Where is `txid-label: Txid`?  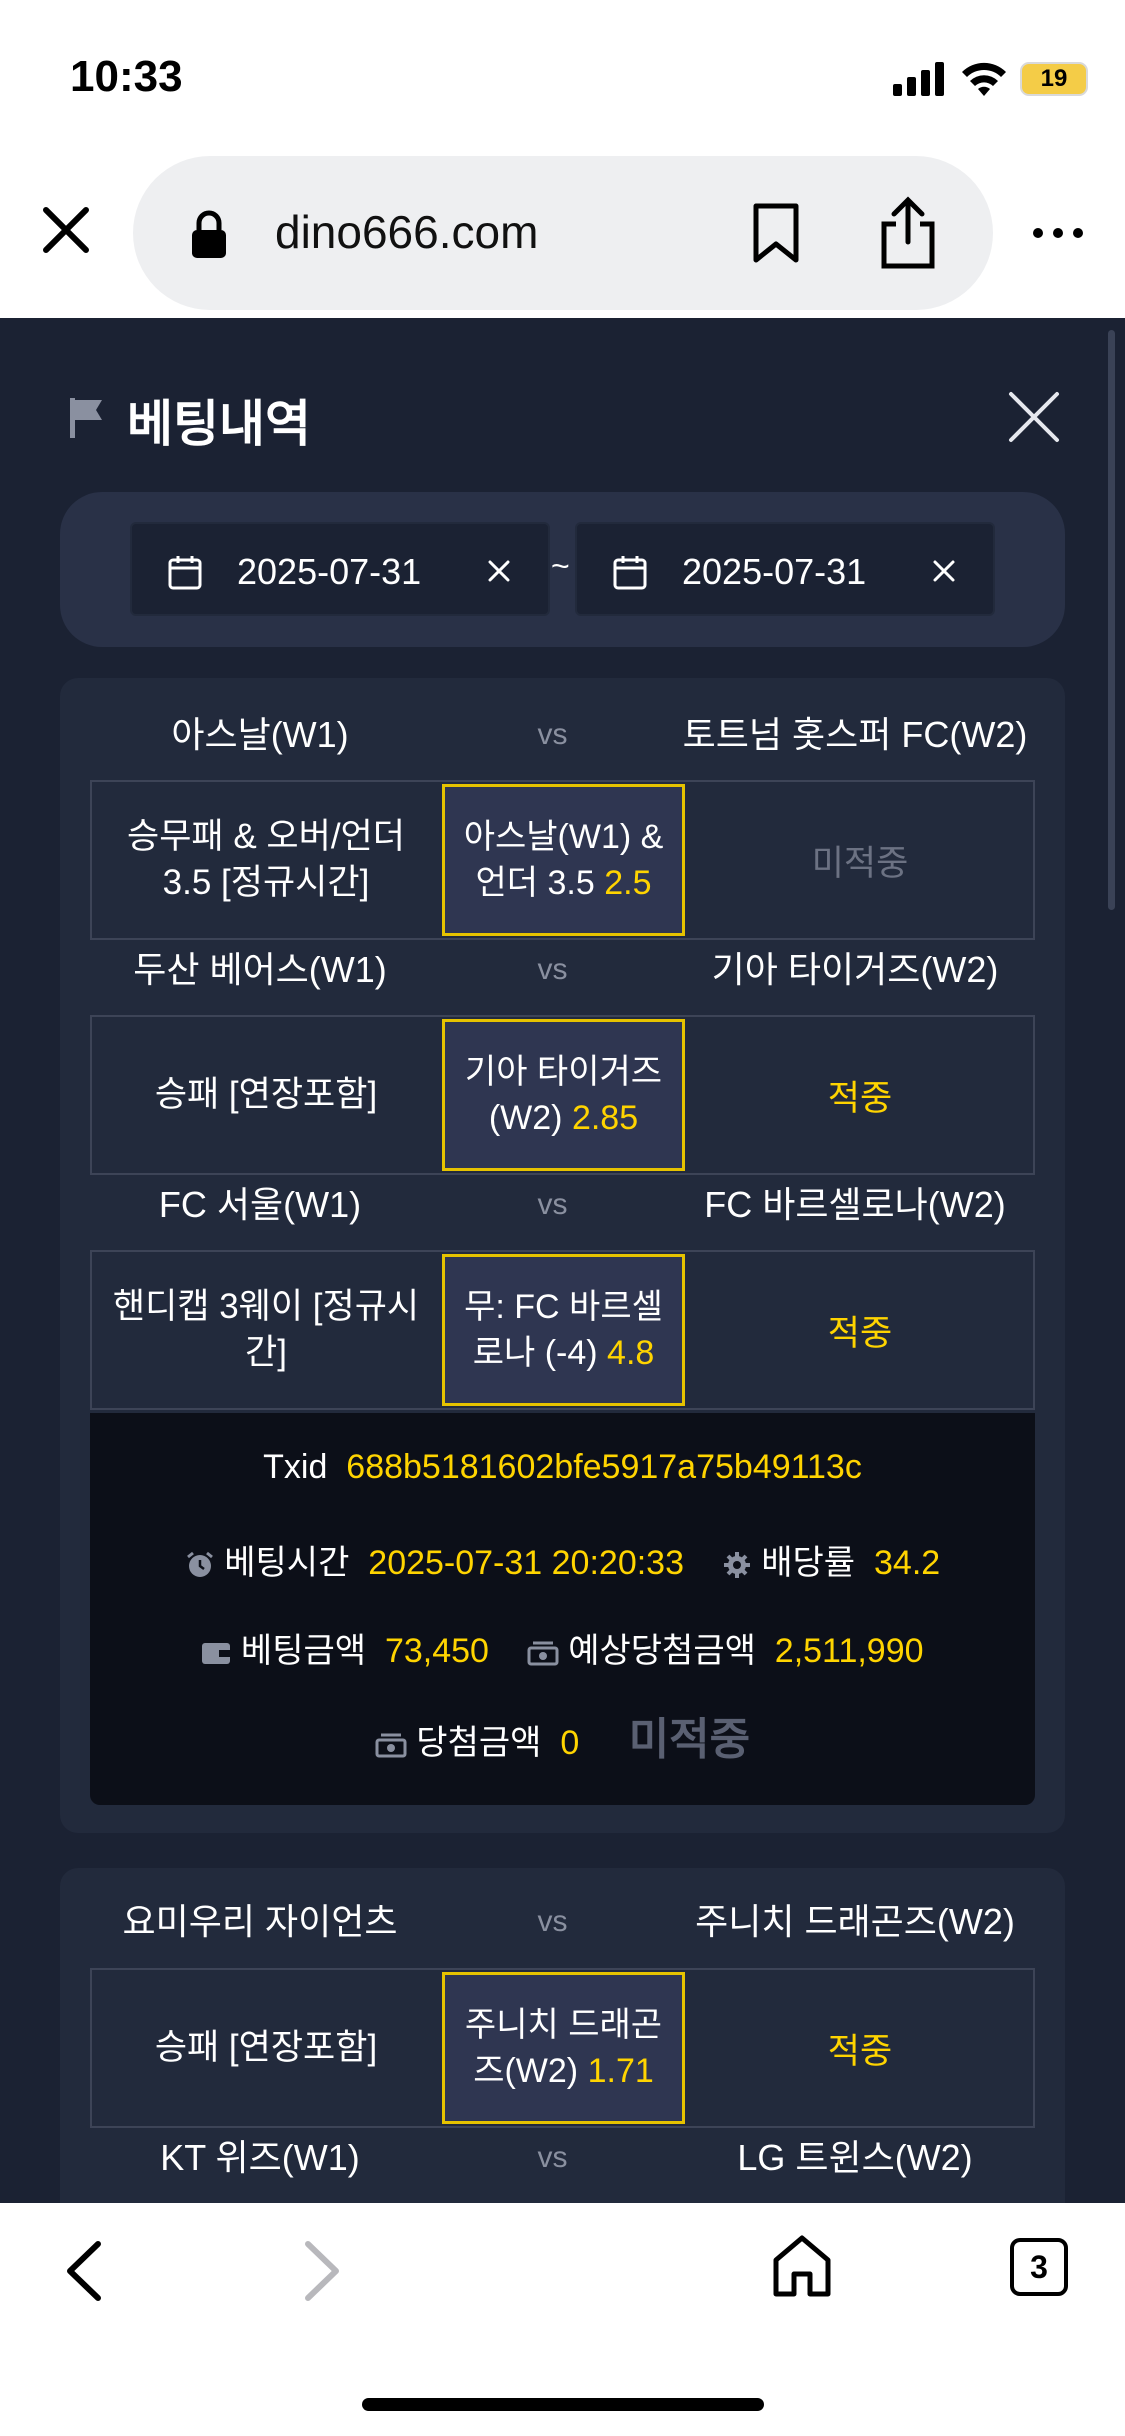
txid-label: Txid is located at coordinates (295, 1467).